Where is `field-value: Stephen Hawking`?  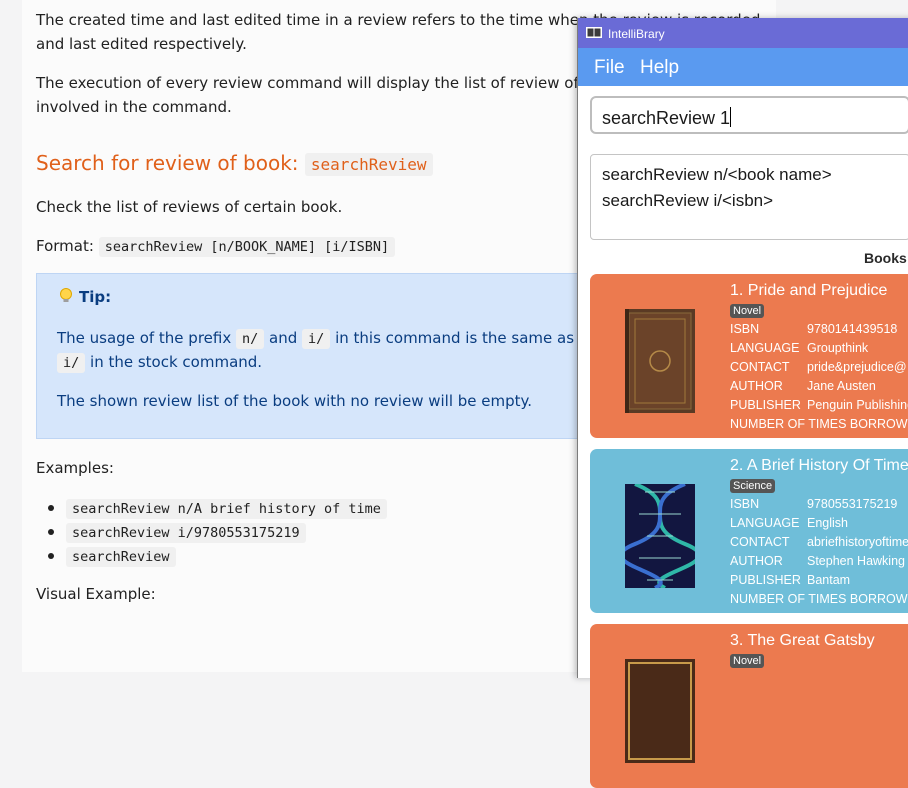
field-value: Stephen Hawking is located at coordinates (856, 561).